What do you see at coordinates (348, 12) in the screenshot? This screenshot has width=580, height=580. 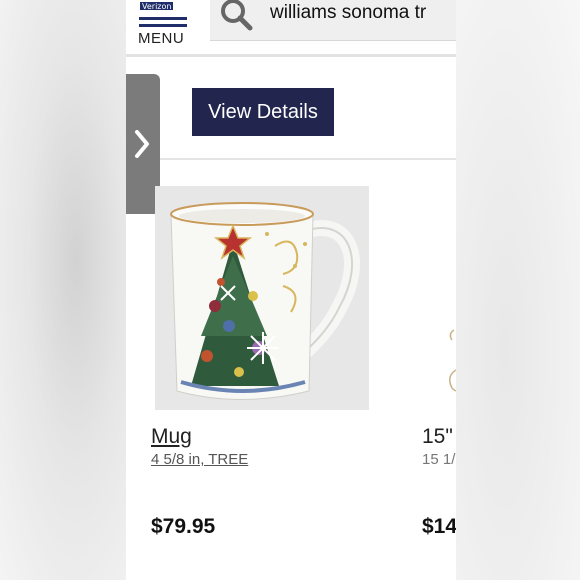 I see `search-query: williams sonoma tr` at bounding box center [348, 12].